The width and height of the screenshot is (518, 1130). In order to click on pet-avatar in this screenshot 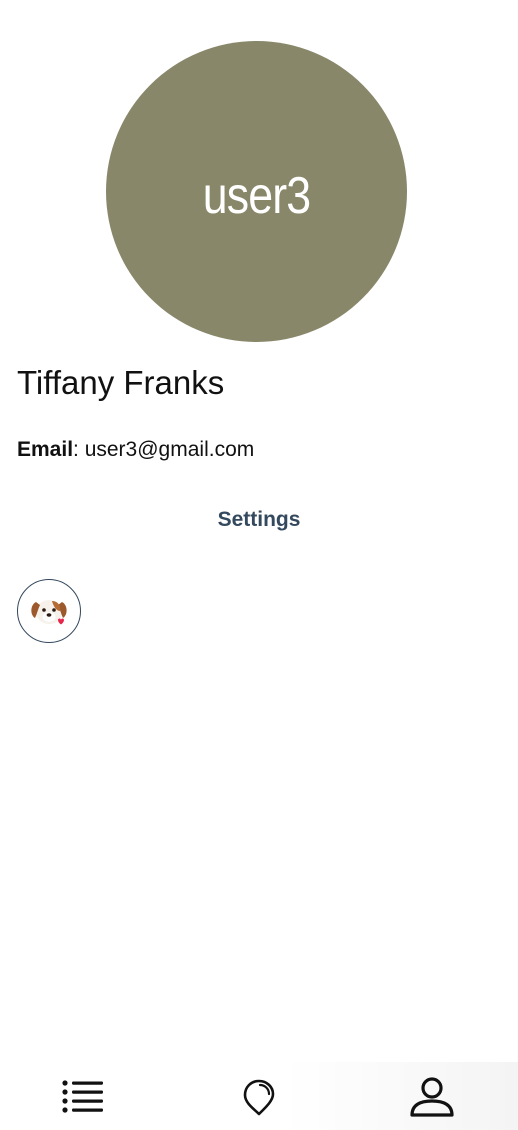, I will do `click(49, 611)`.